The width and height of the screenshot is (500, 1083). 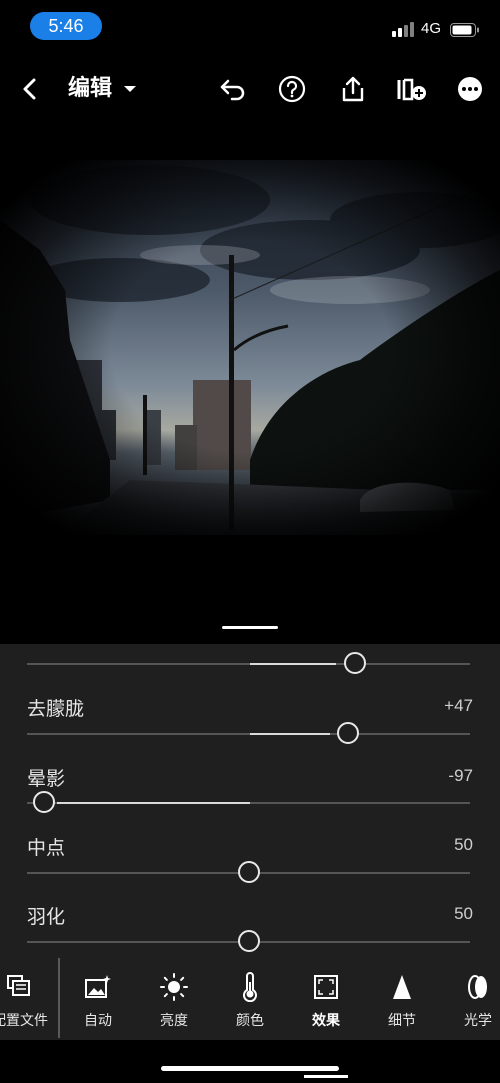 What do you see at coordinates (464, 29) in the screenshot?
I see `battery-icon` at bounding box center [464, 29].